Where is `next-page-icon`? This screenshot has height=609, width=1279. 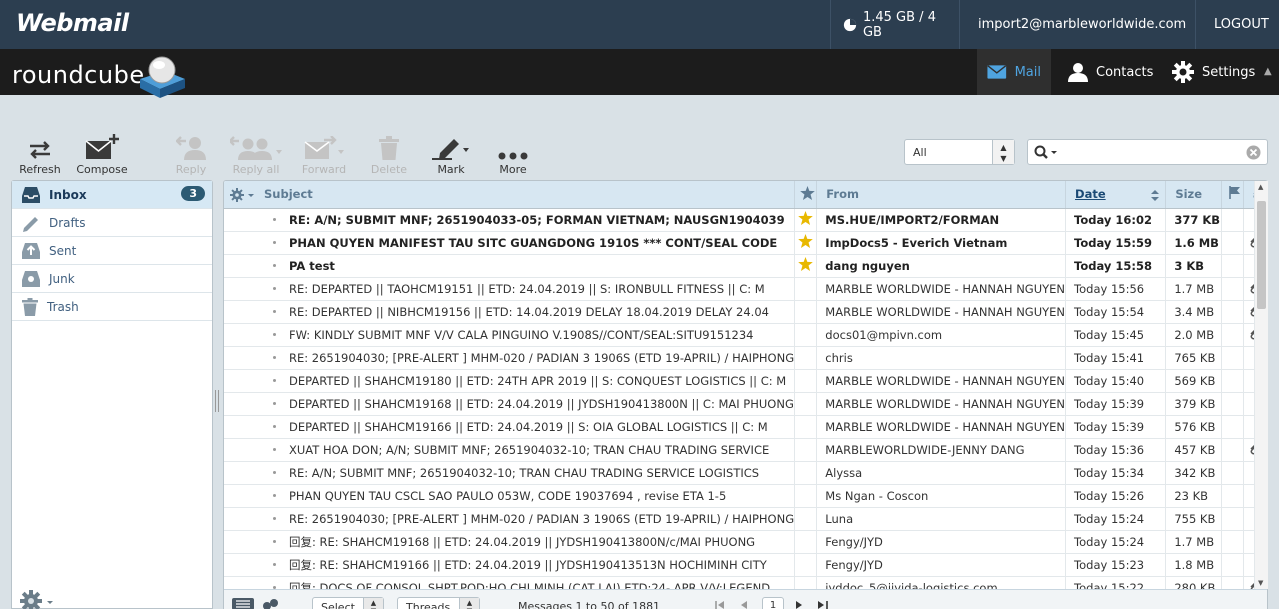
next-page-icon is located at coordinates (799, 605).